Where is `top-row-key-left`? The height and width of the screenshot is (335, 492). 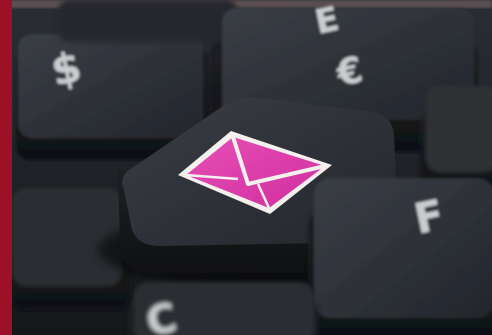 top-row-key-left is located at coordinates (148, 21).